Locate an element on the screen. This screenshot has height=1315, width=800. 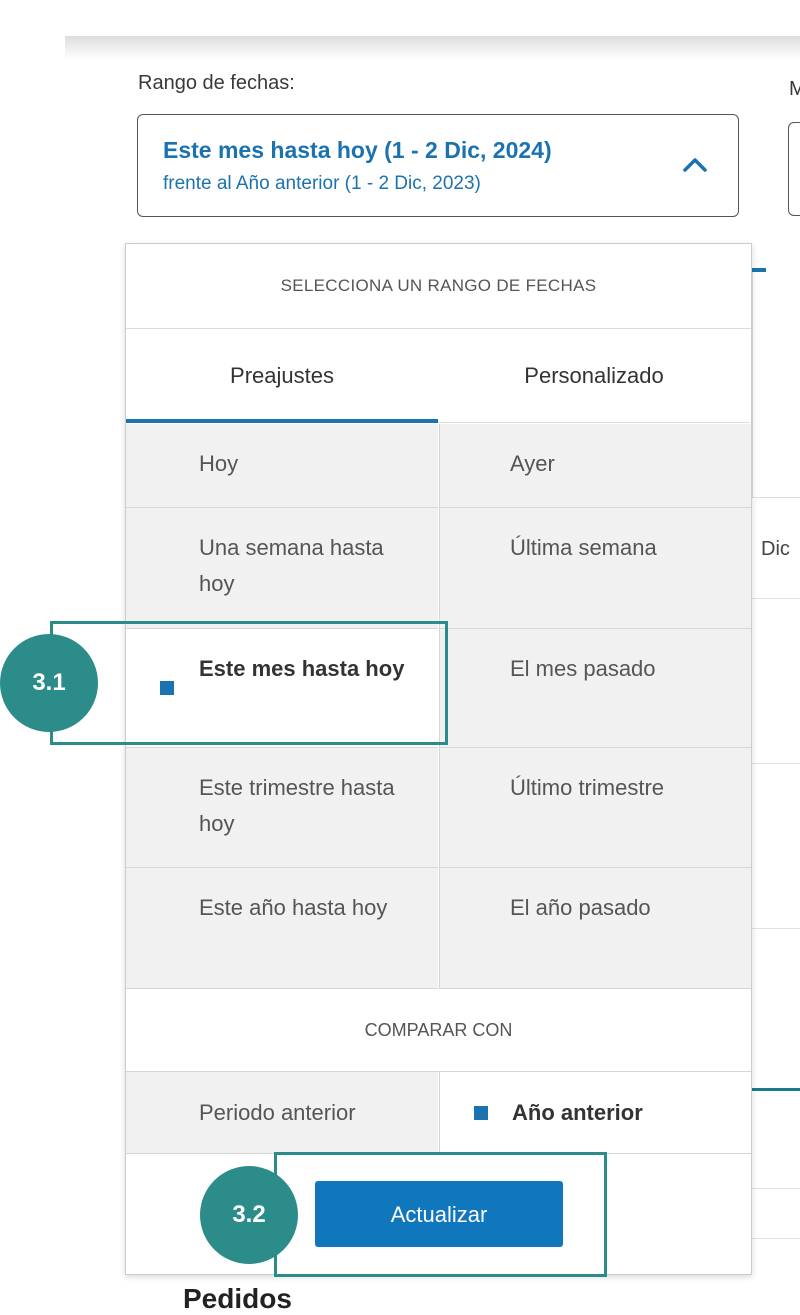
compare-previous-period: Periodo anterior is located at coordinates (282, 1113).